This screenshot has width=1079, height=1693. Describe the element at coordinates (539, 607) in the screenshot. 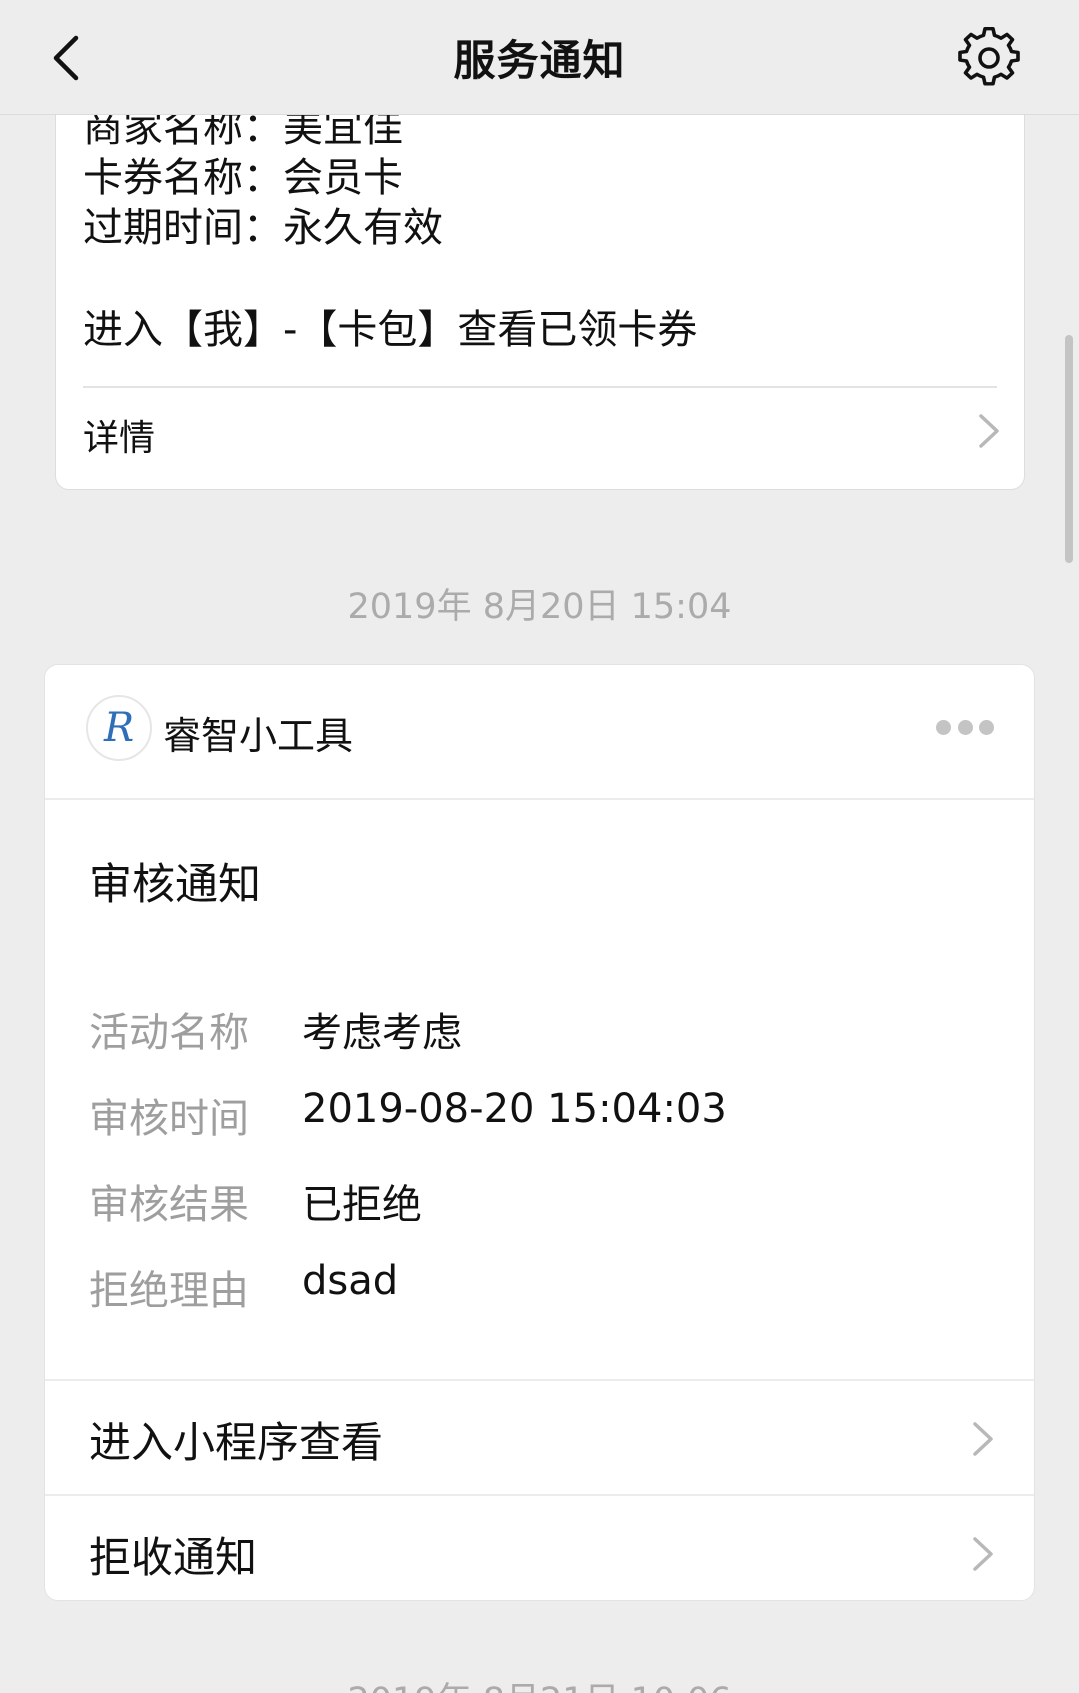

I see `timestamp: 2019年 8月20日 15:04` at that location.